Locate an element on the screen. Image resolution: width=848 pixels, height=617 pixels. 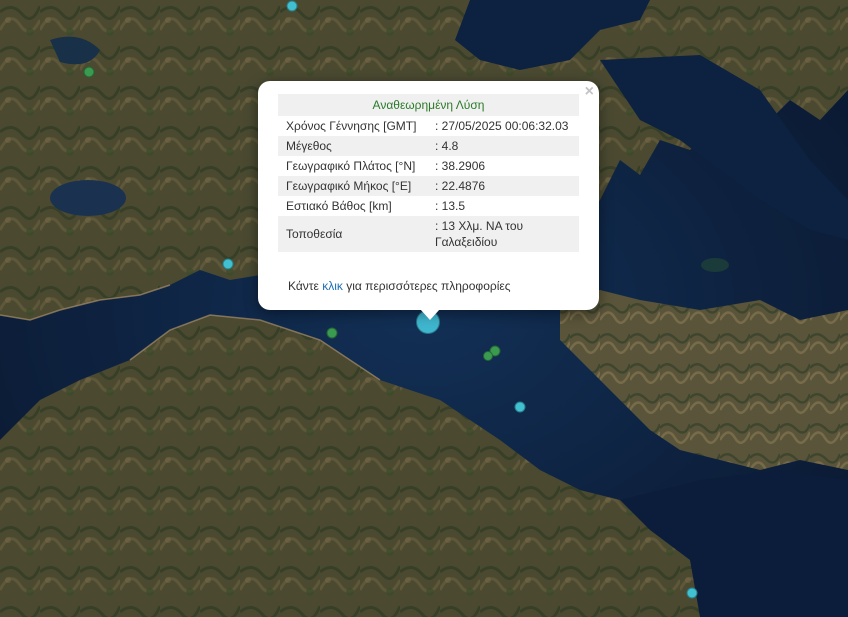
origin-time-value: : 27/05/2025 00:06:32.03 is located at coordinates (502, 126).